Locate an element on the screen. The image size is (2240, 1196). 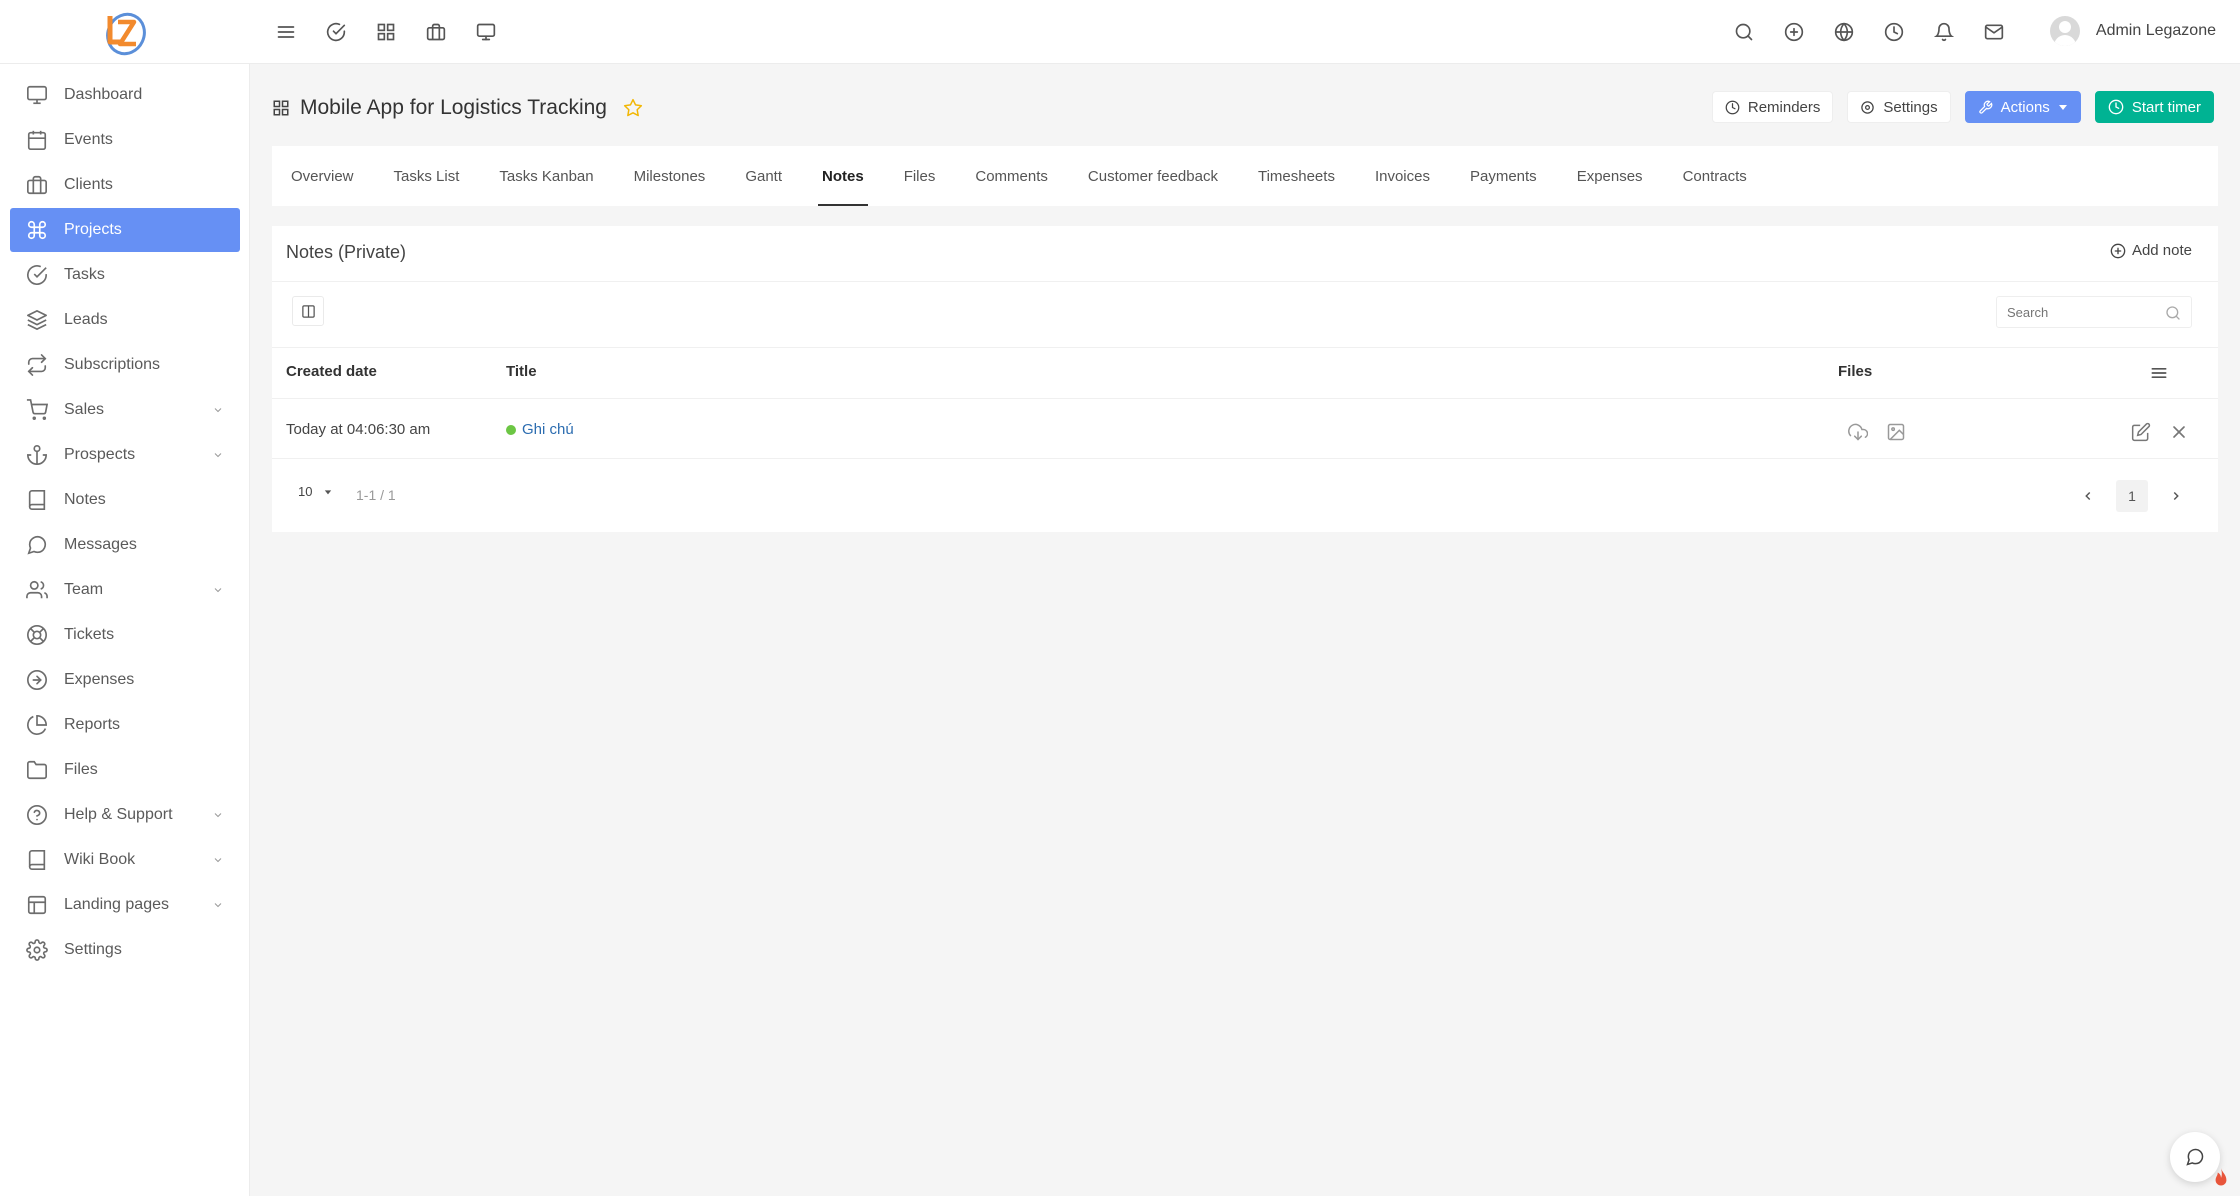
pagination: 1 is located at coordinates (2132, 496).